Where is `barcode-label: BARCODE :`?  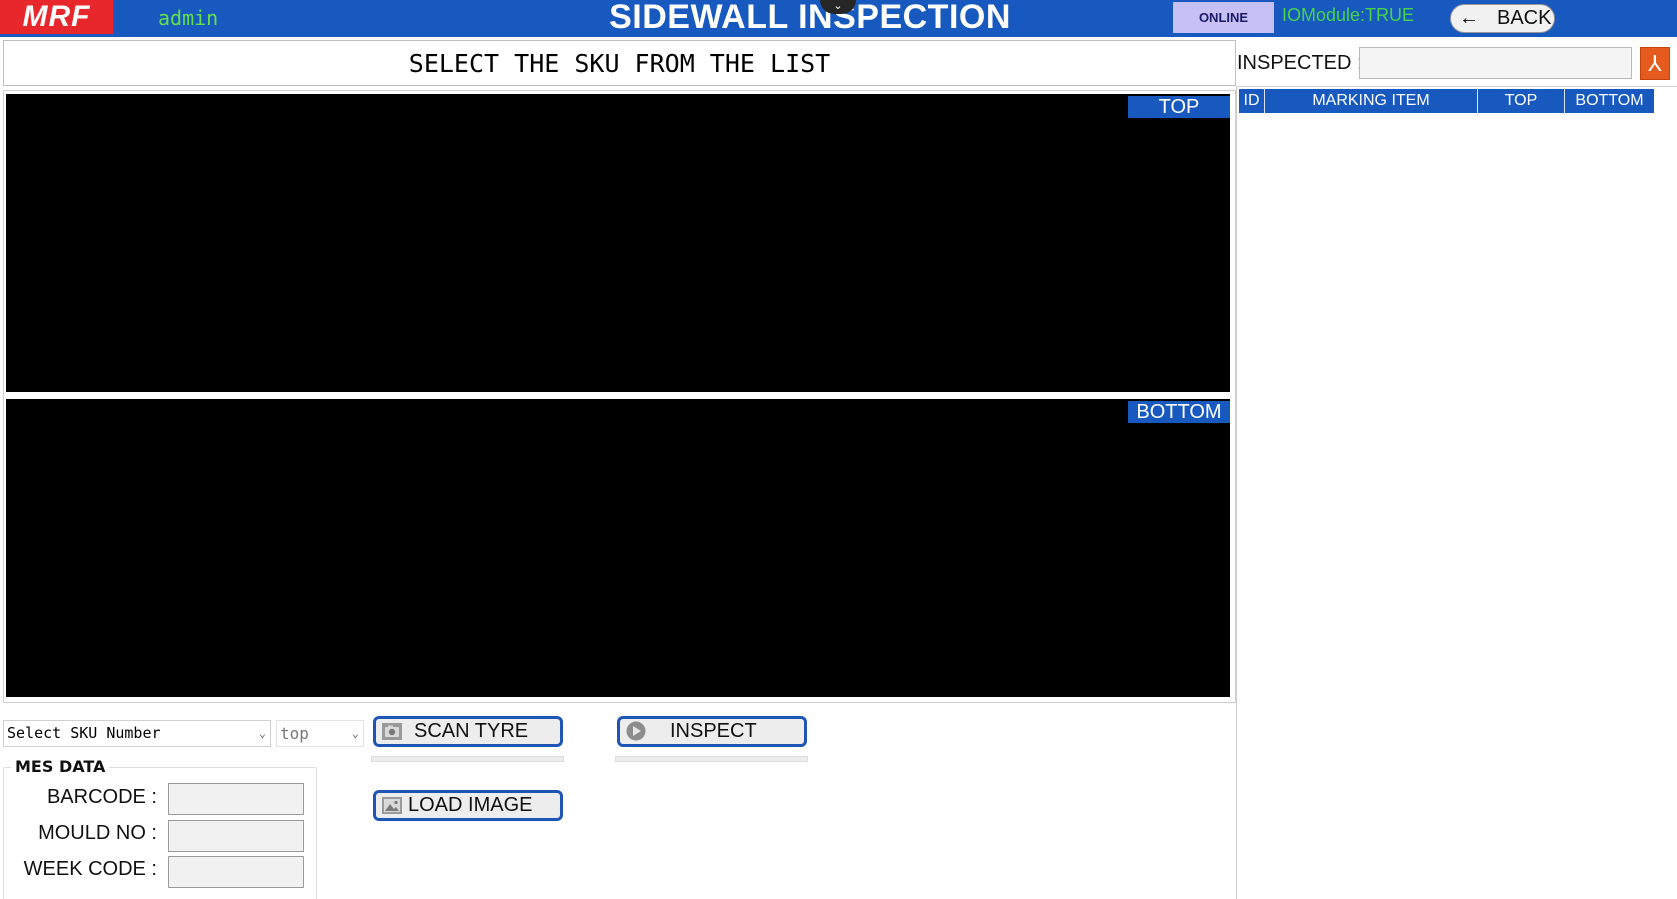 barcode-label: BARCODE : is located at coordinates (101, 797).